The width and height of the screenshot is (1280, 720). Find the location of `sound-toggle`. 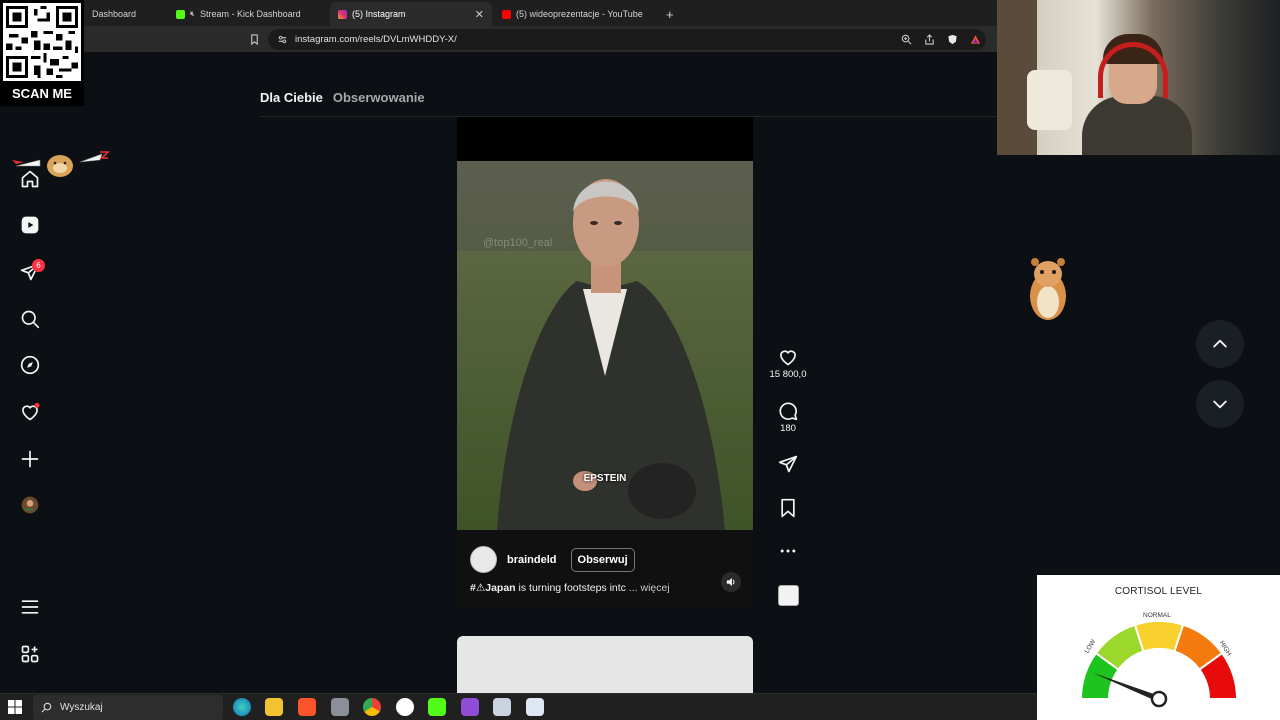

sound-toggle is located at coordinates (731, 582).